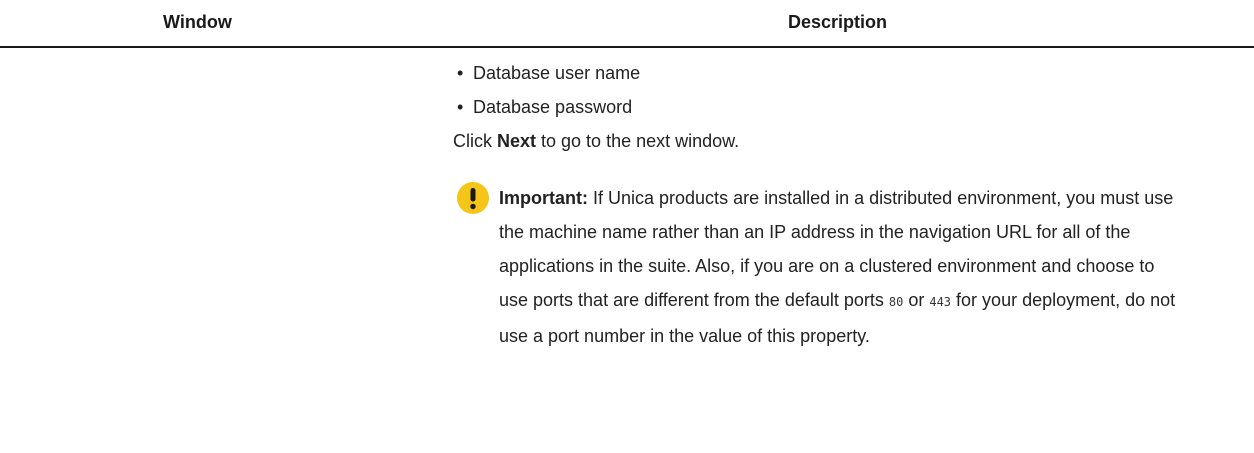  I want to click on next-keyword: Next, so click(517, 141).